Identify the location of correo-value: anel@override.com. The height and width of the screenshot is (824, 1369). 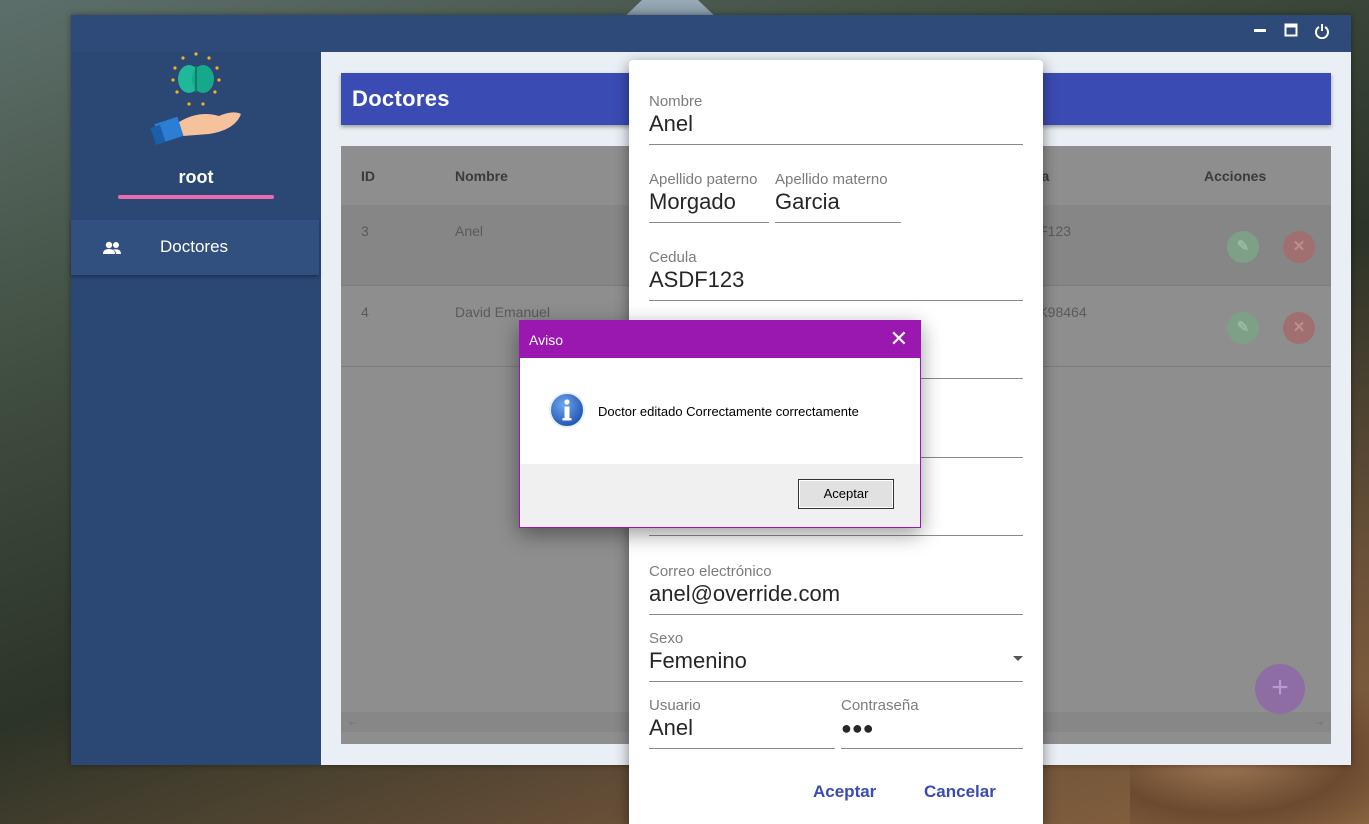
(836, 594).